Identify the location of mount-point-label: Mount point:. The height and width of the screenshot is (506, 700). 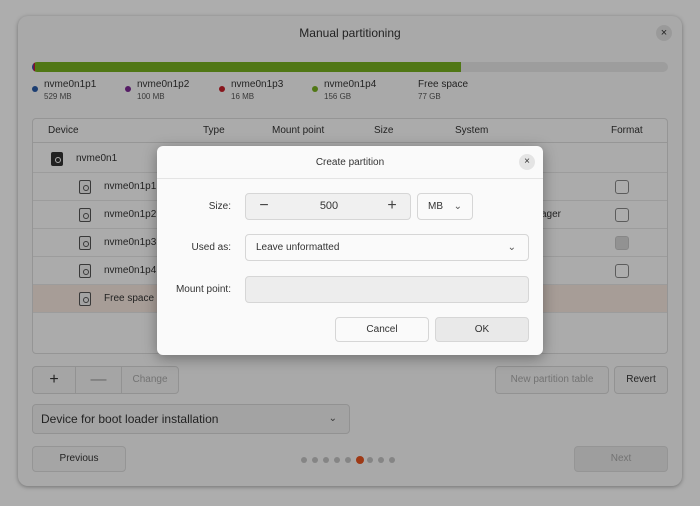
(203, 289).